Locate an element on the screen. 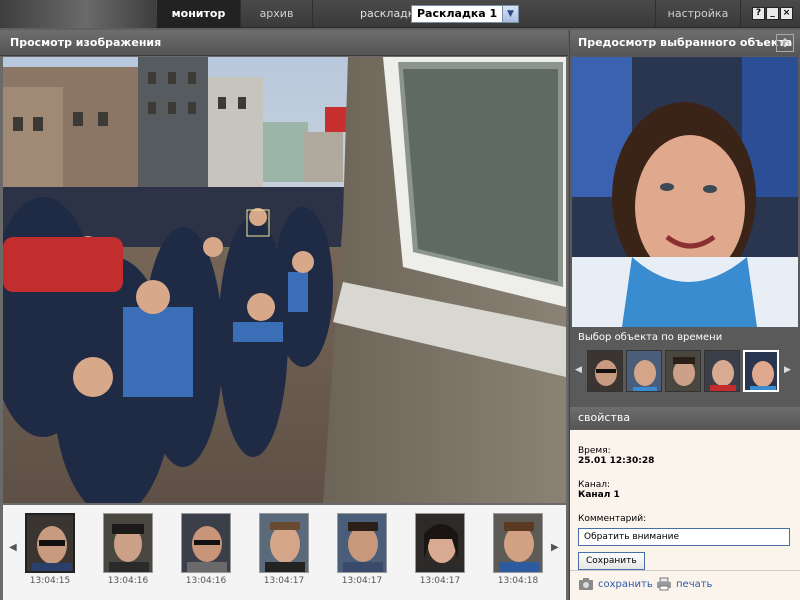 Image resolution: width=800 pixels, height=600 pixels. channel-value: Канал 1 is located at coordinates (599, 495).